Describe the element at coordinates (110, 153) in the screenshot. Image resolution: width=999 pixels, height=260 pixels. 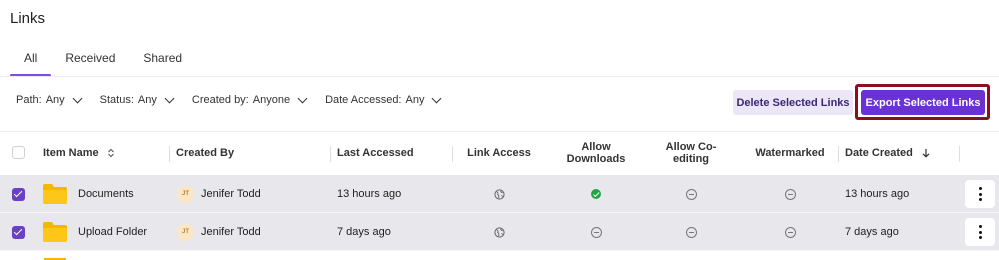
I see `sort-icon` at that location.